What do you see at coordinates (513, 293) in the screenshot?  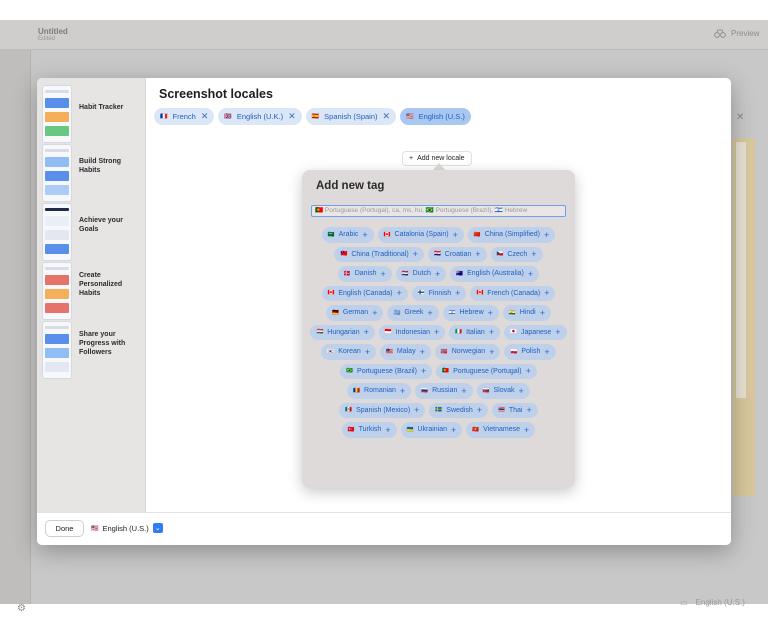 I see `tag-suggestion-chip: 🇨🇦 French (Canada) +` at bounding box center [513, 293].